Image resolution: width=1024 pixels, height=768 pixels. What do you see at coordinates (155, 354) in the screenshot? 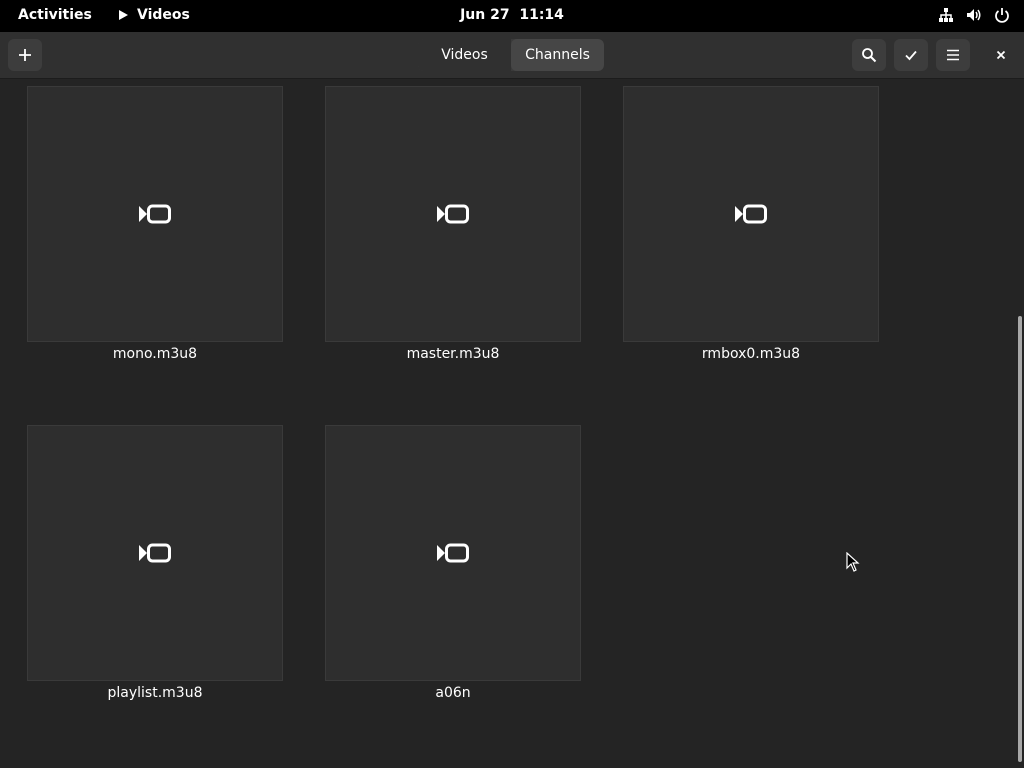
I see `video-title: mono.m3u8` at bounding box center [155, 354].